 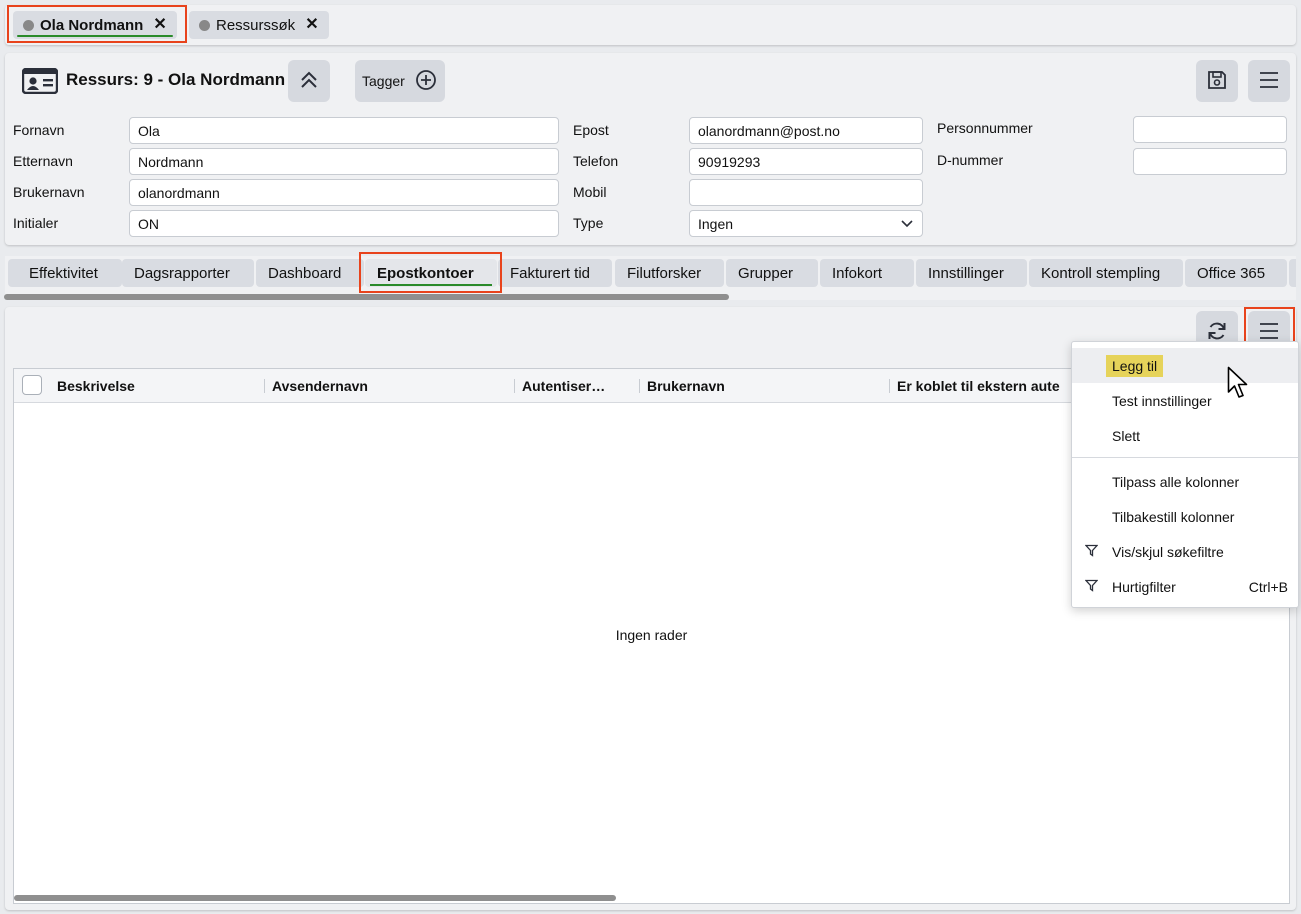 I want to click on collapse-button, so click(x=309, y=81).